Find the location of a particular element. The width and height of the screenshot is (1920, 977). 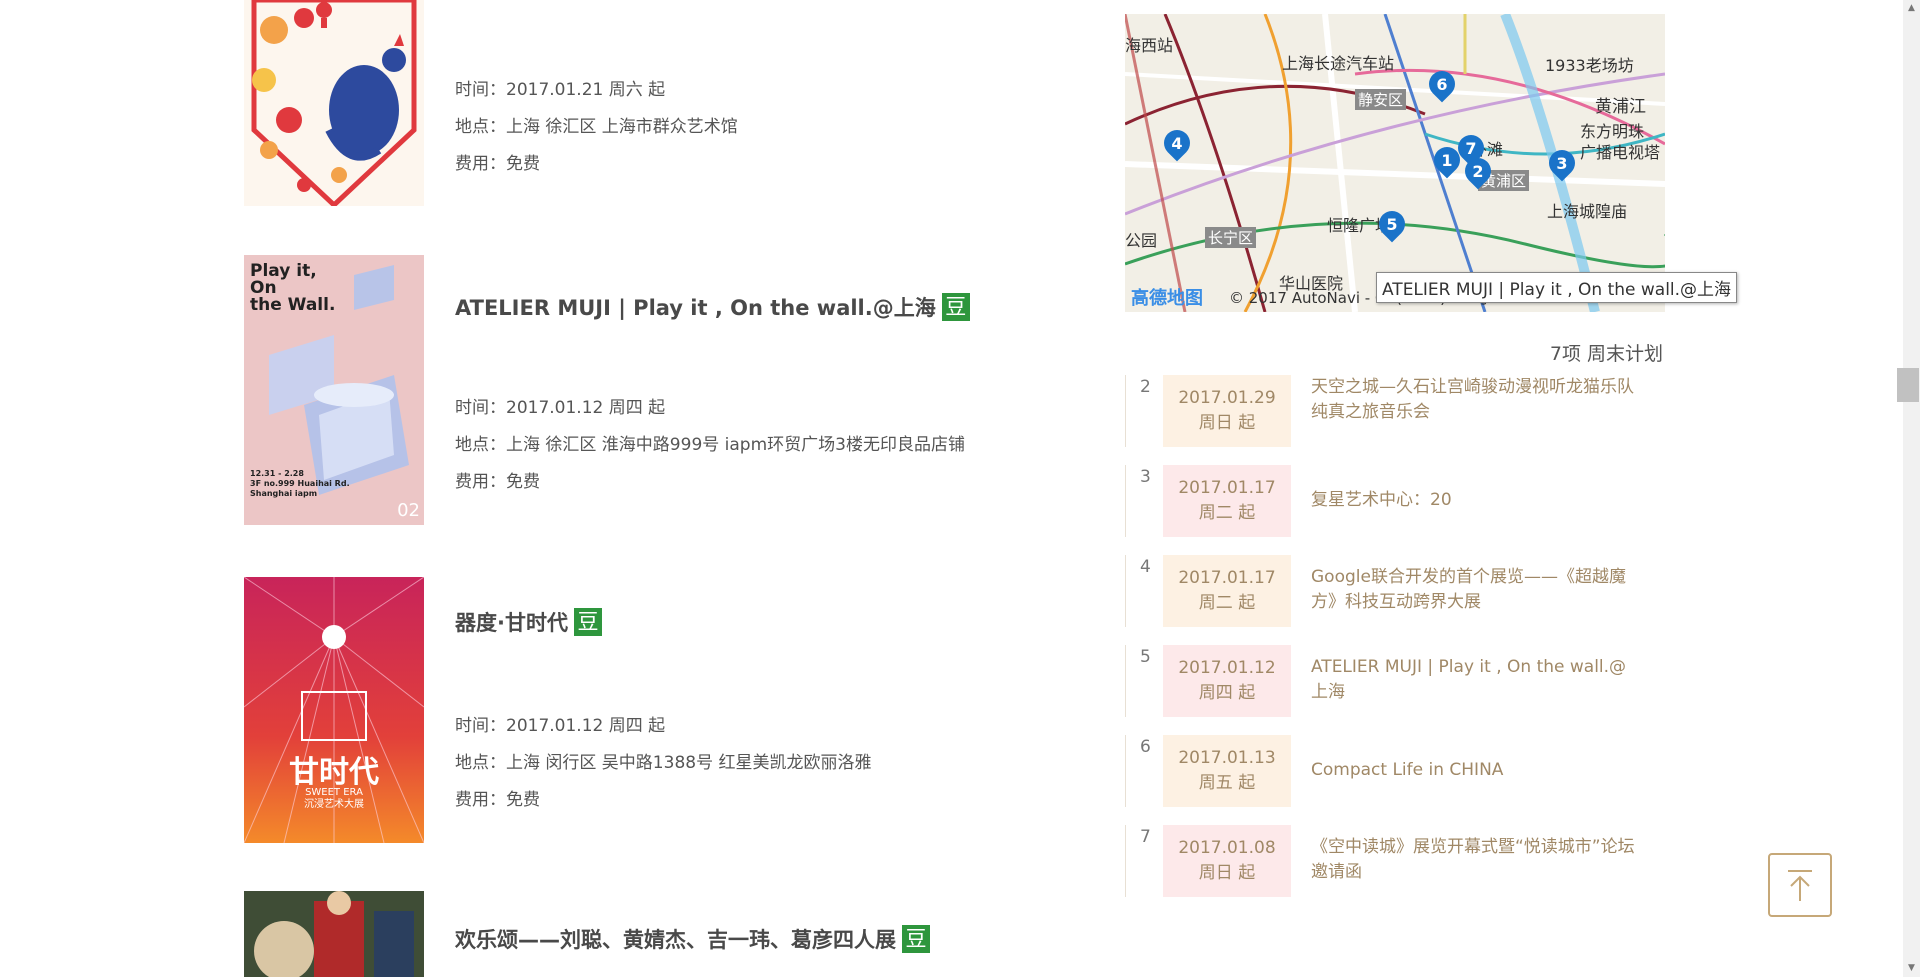

map-label: 上海长途汽车站 is located at coordinates (1338, 63).